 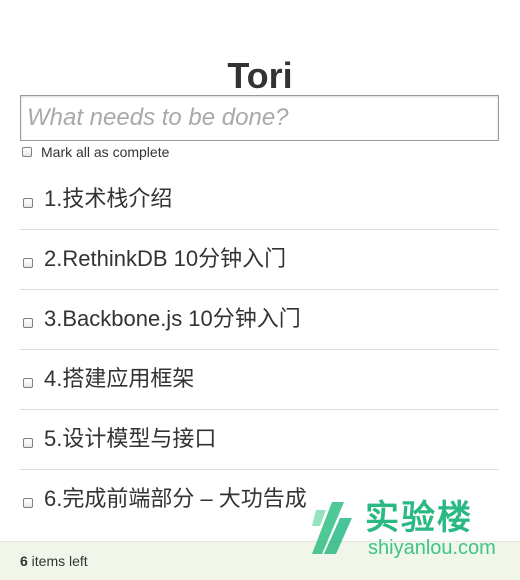 What do you see at coordinates (165, 259) in the screenshot?
I see `todo-label: 2.RethinkDB 10分钟入门` at bounding box center [165, 259].